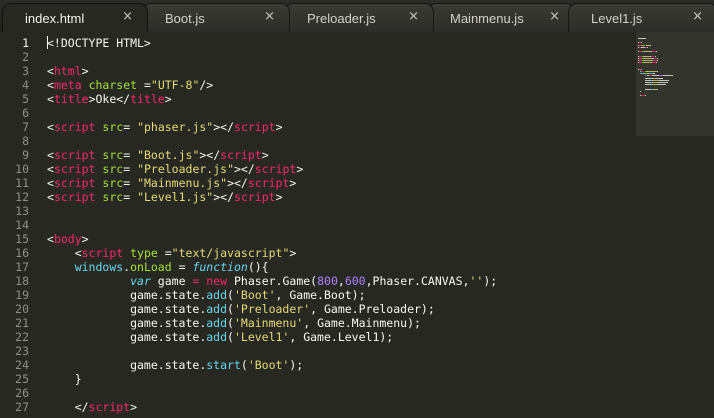 The width and height of the screenshot is (714, 418). I want to click on code-line: <script type ="text/javascript">, so click(172, 253).